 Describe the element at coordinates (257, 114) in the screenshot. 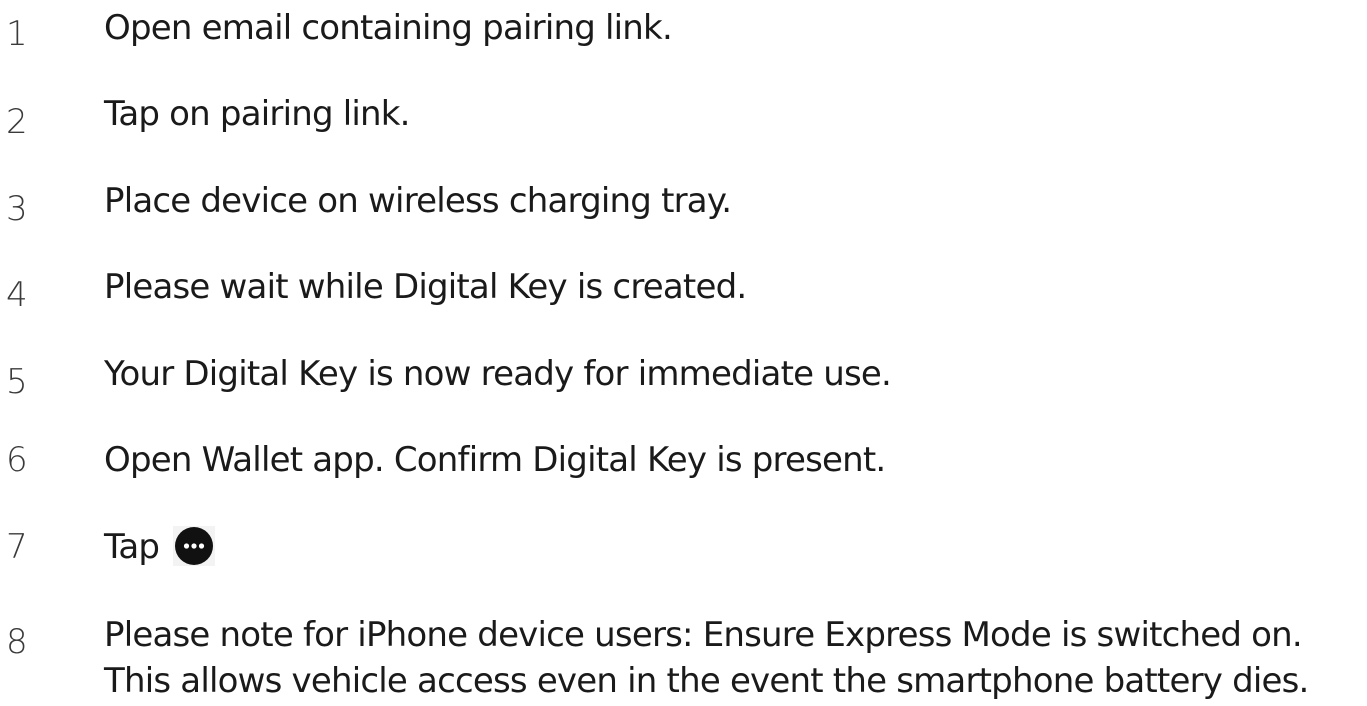

I see `step-text: Tap on pairing link.` at that location.